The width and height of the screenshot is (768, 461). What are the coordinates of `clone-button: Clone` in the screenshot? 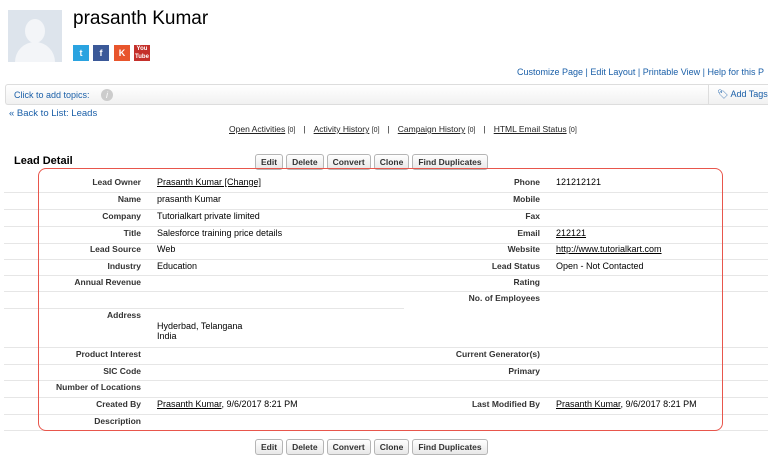 It's located at (391, 447).